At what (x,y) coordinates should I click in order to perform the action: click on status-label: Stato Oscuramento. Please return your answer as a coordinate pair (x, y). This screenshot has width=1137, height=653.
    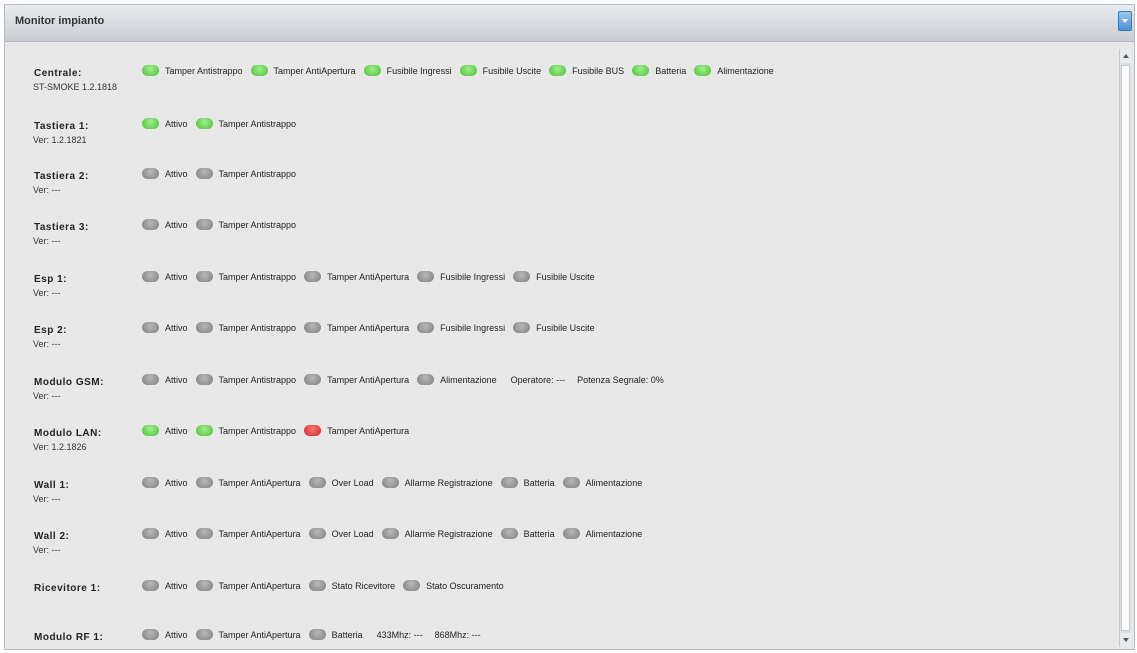
    Looking at the image, I should click on (465, 585).